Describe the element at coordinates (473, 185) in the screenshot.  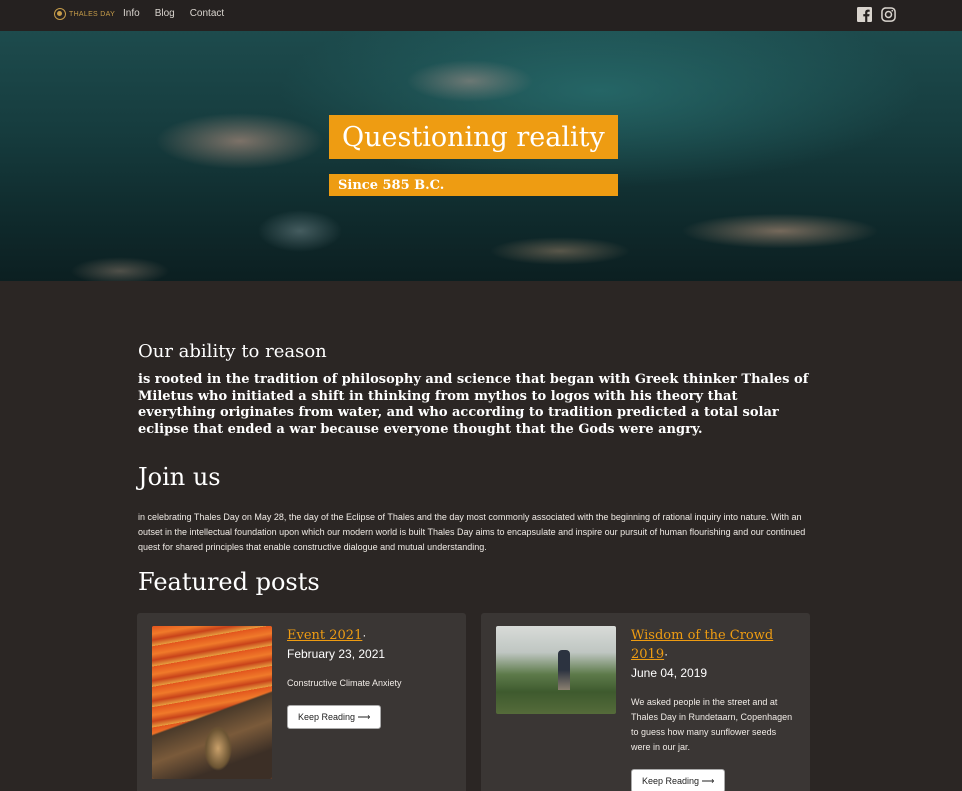
I see `hero-subtitle: Since 585 B.C.` at that location.